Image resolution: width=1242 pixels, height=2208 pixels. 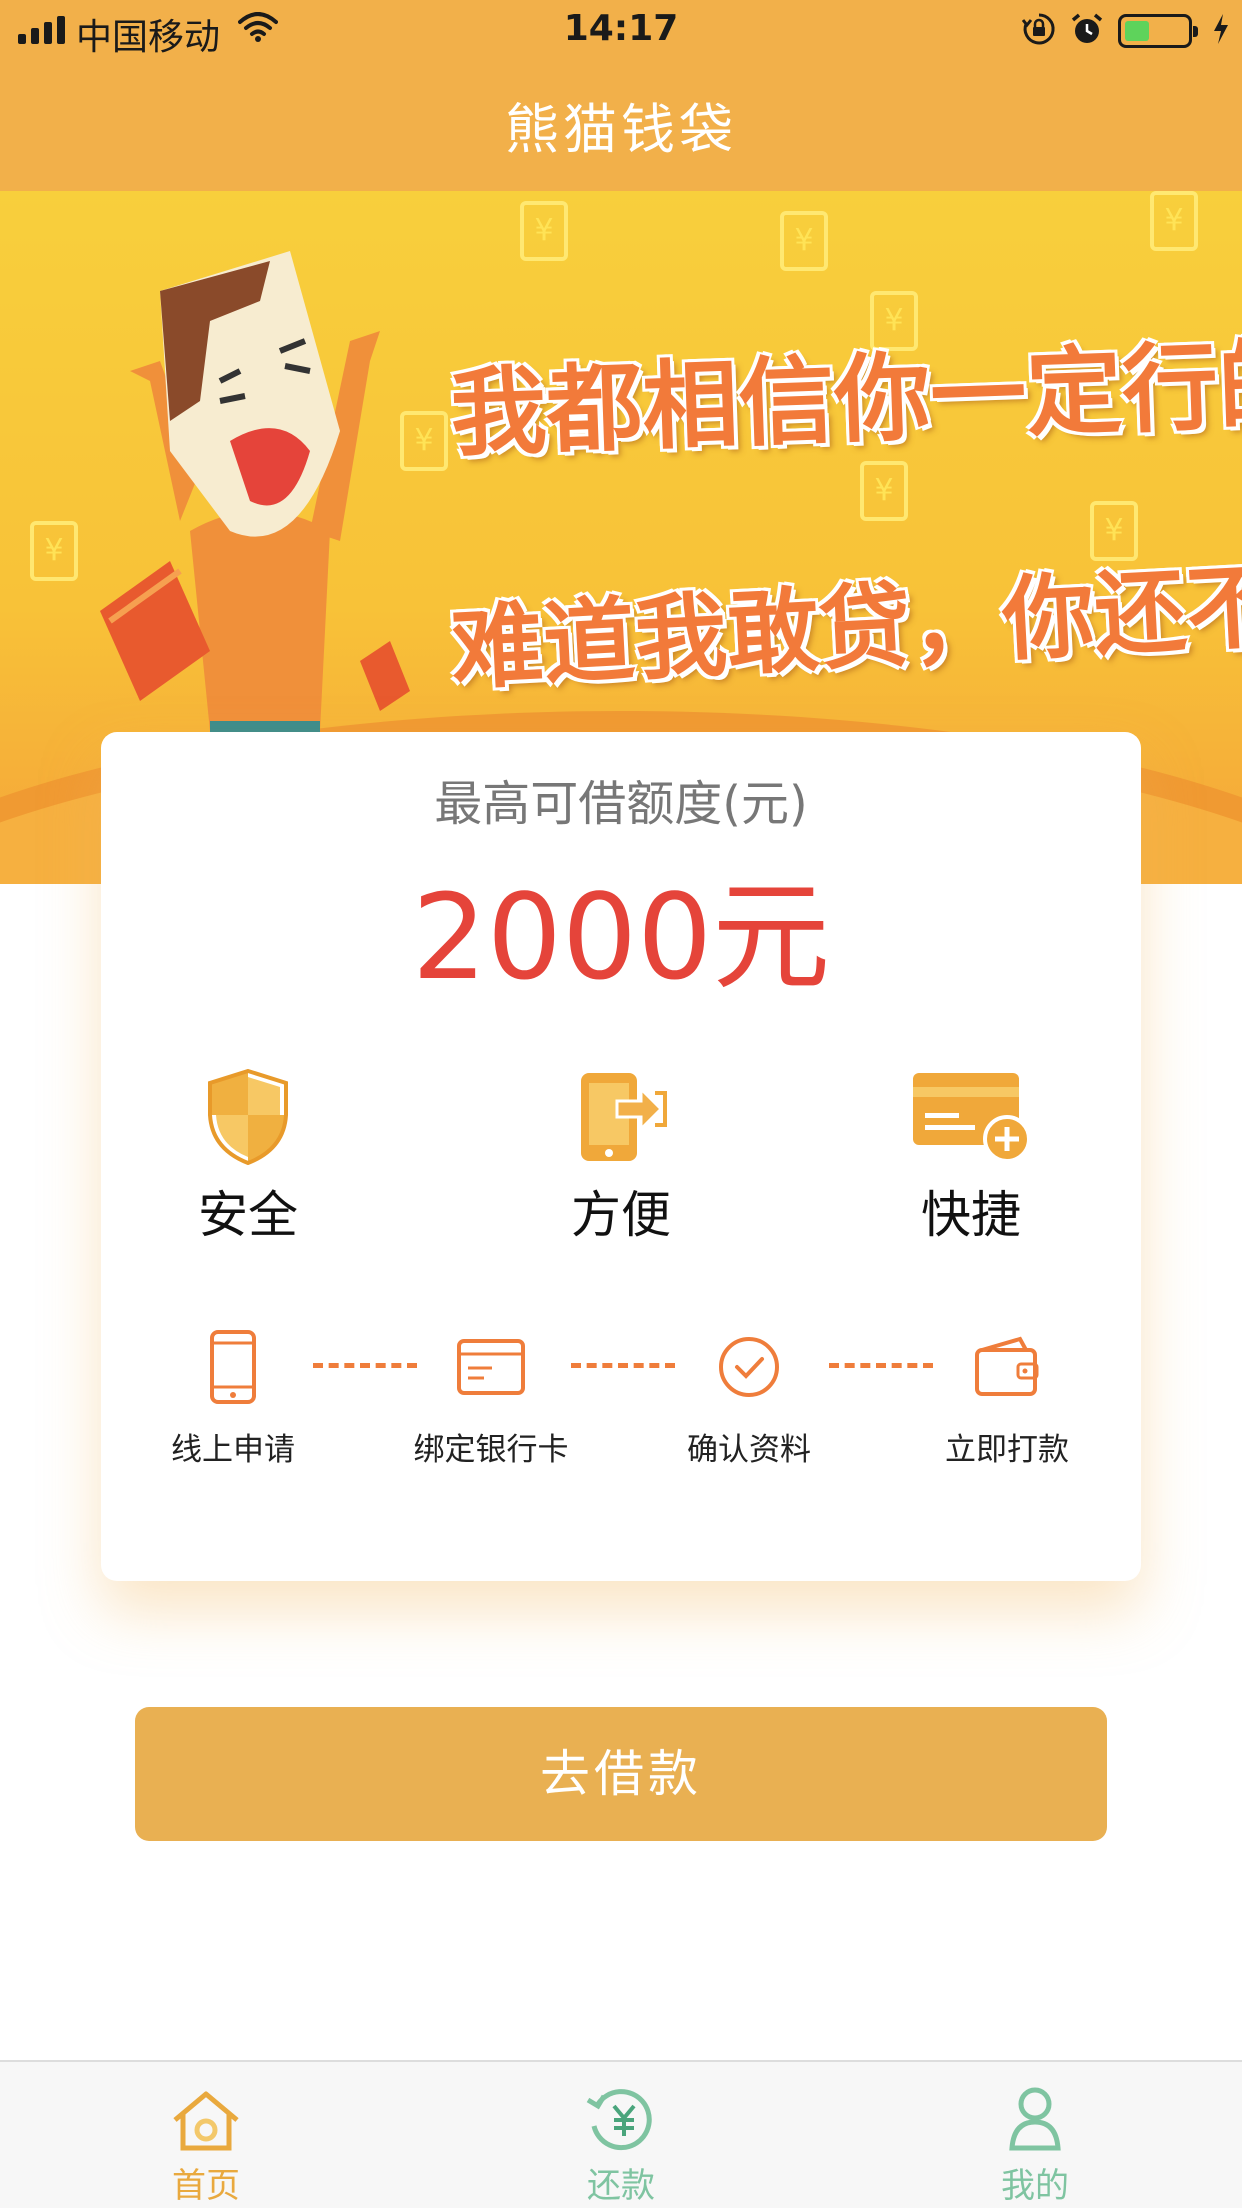 I want to click on tab-repay: 还款, so click(x=621, y=2135).